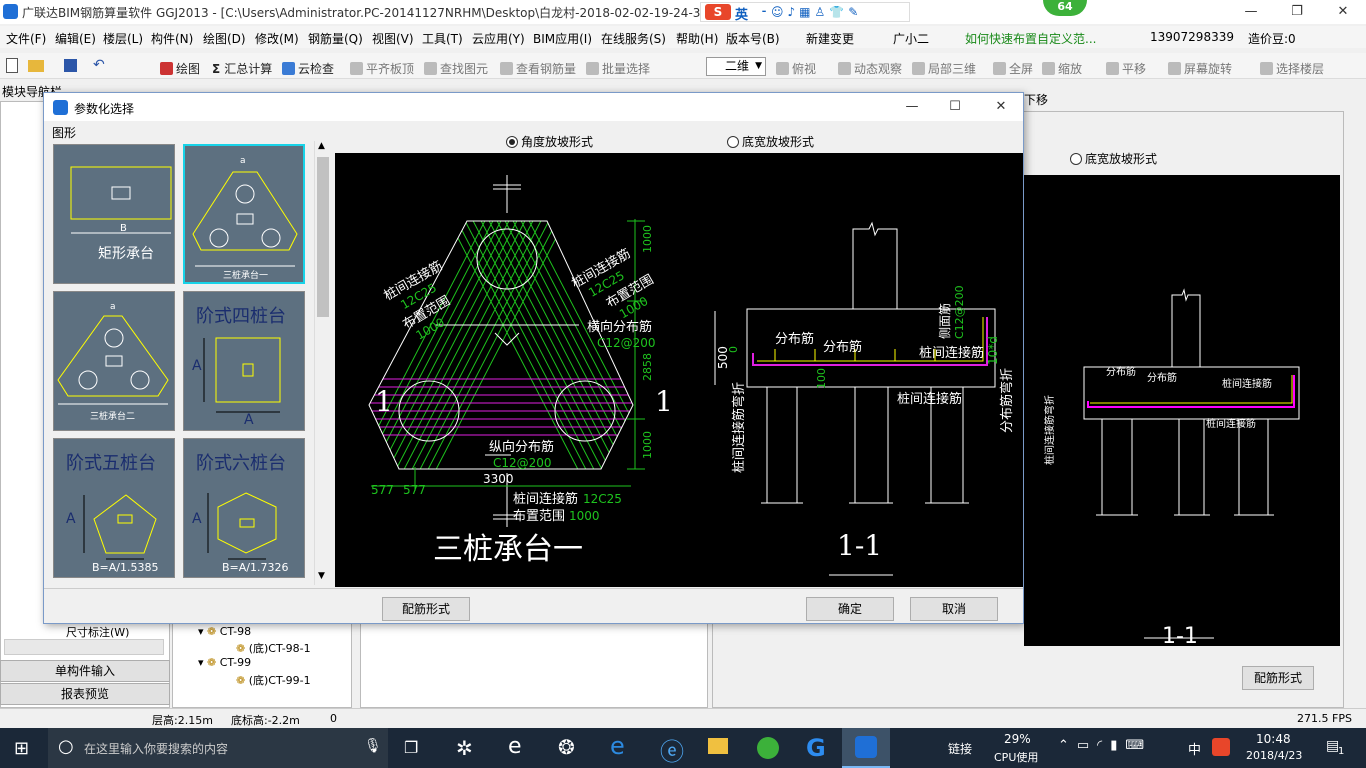 The image size is (1366, 768). Describe the element at coordinates (912, 107) in the screenshot. I see `dialog-minimize-button: —` at that location.